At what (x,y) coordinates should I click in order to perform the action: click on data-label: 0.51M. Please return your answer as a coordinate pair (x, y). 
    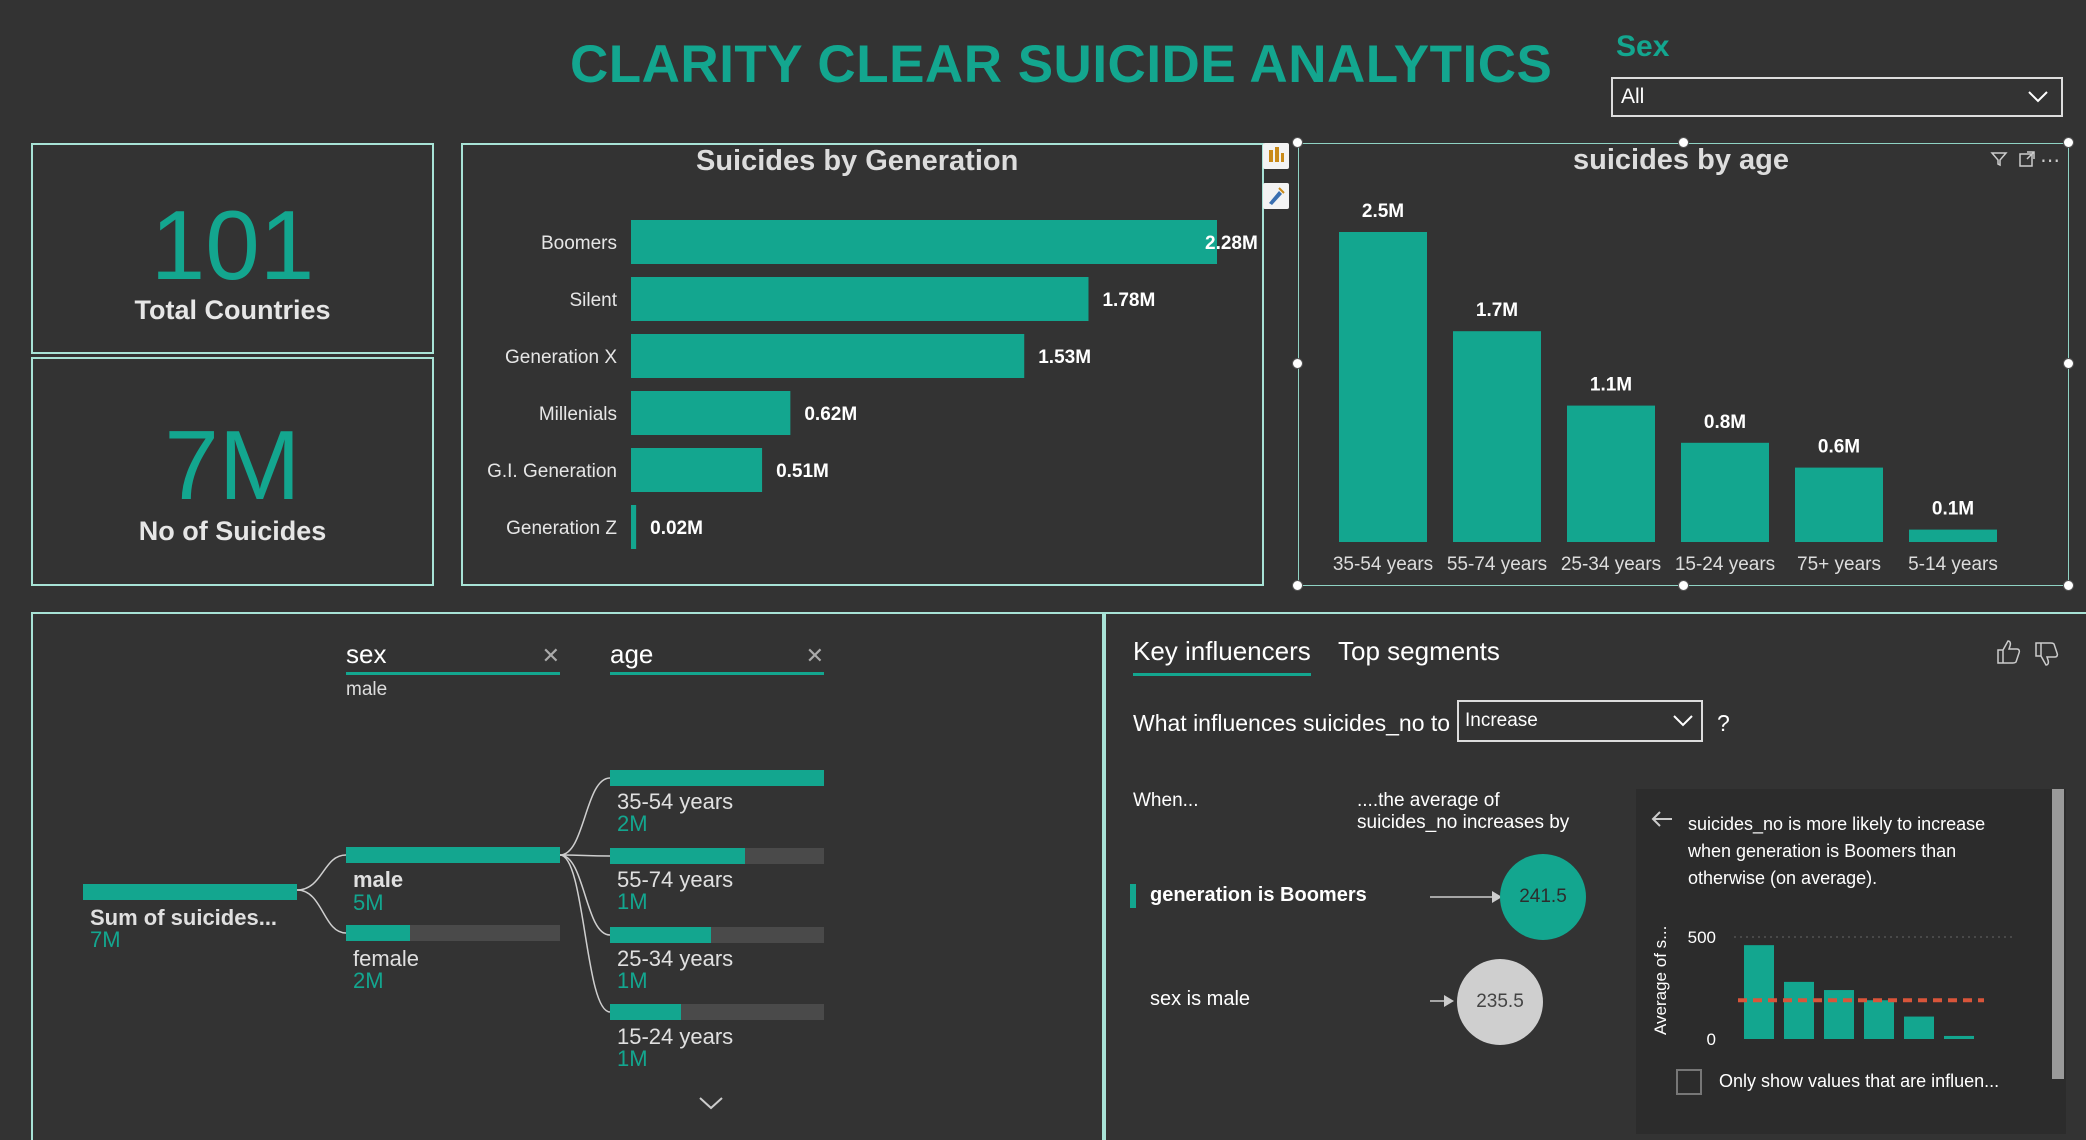
    Looking at the image, I should click on (802, 471).